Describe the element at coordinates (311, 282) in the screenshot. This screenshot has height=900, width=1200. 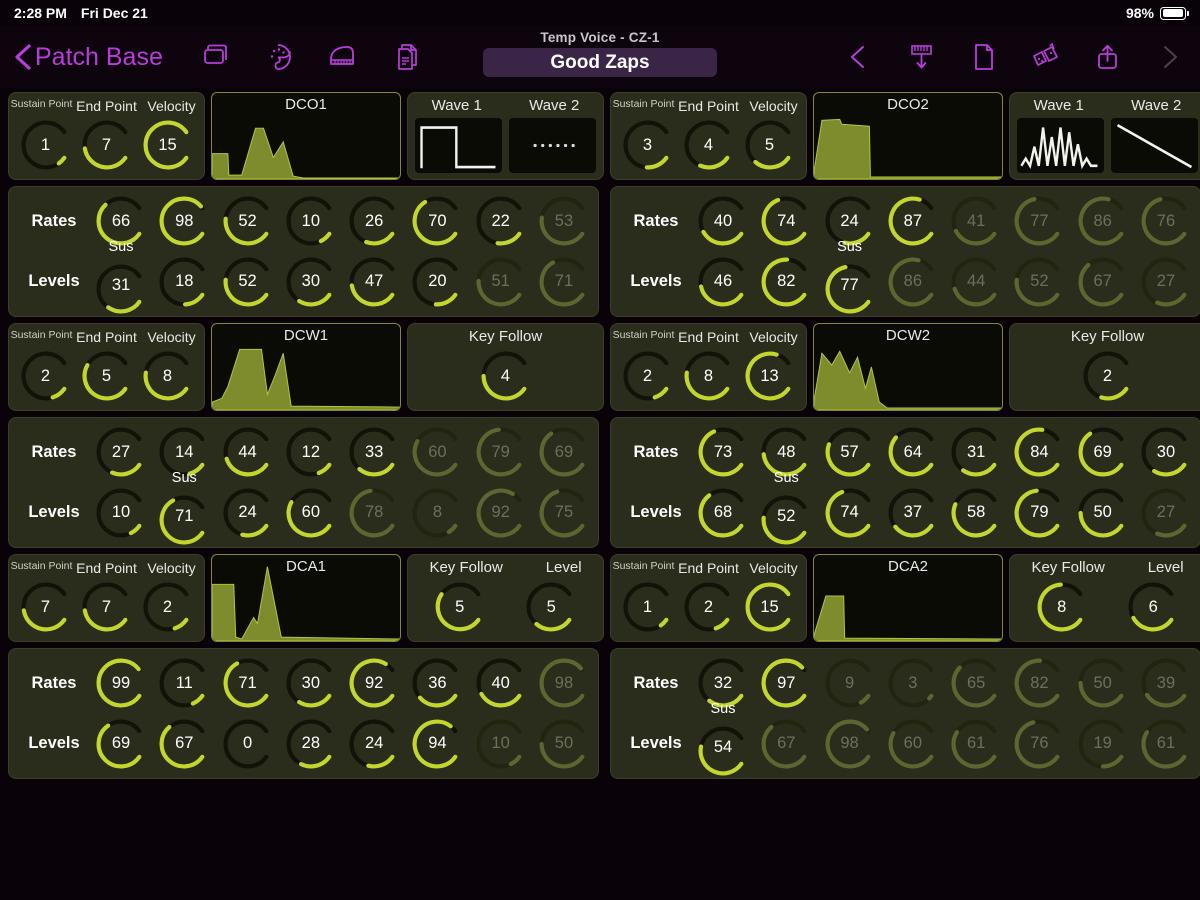
I see `level-knob: 30` at that location.